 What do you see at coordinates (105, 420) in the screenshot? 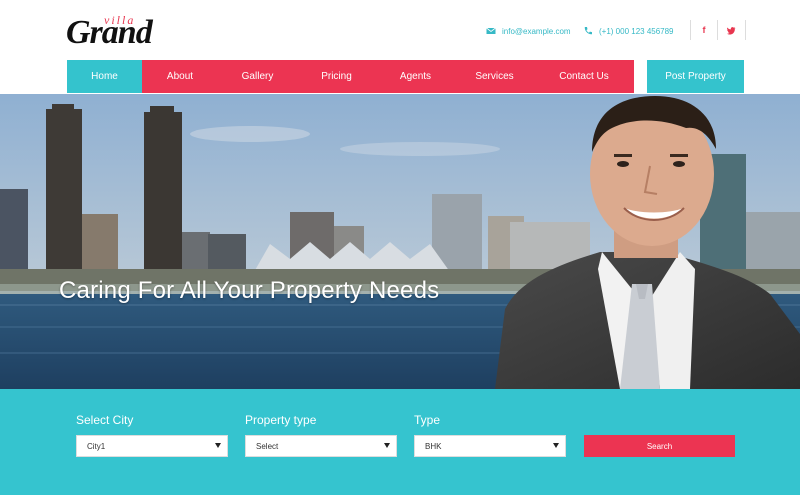
I see `city-label: Select City` at bounding box center [105, 420].